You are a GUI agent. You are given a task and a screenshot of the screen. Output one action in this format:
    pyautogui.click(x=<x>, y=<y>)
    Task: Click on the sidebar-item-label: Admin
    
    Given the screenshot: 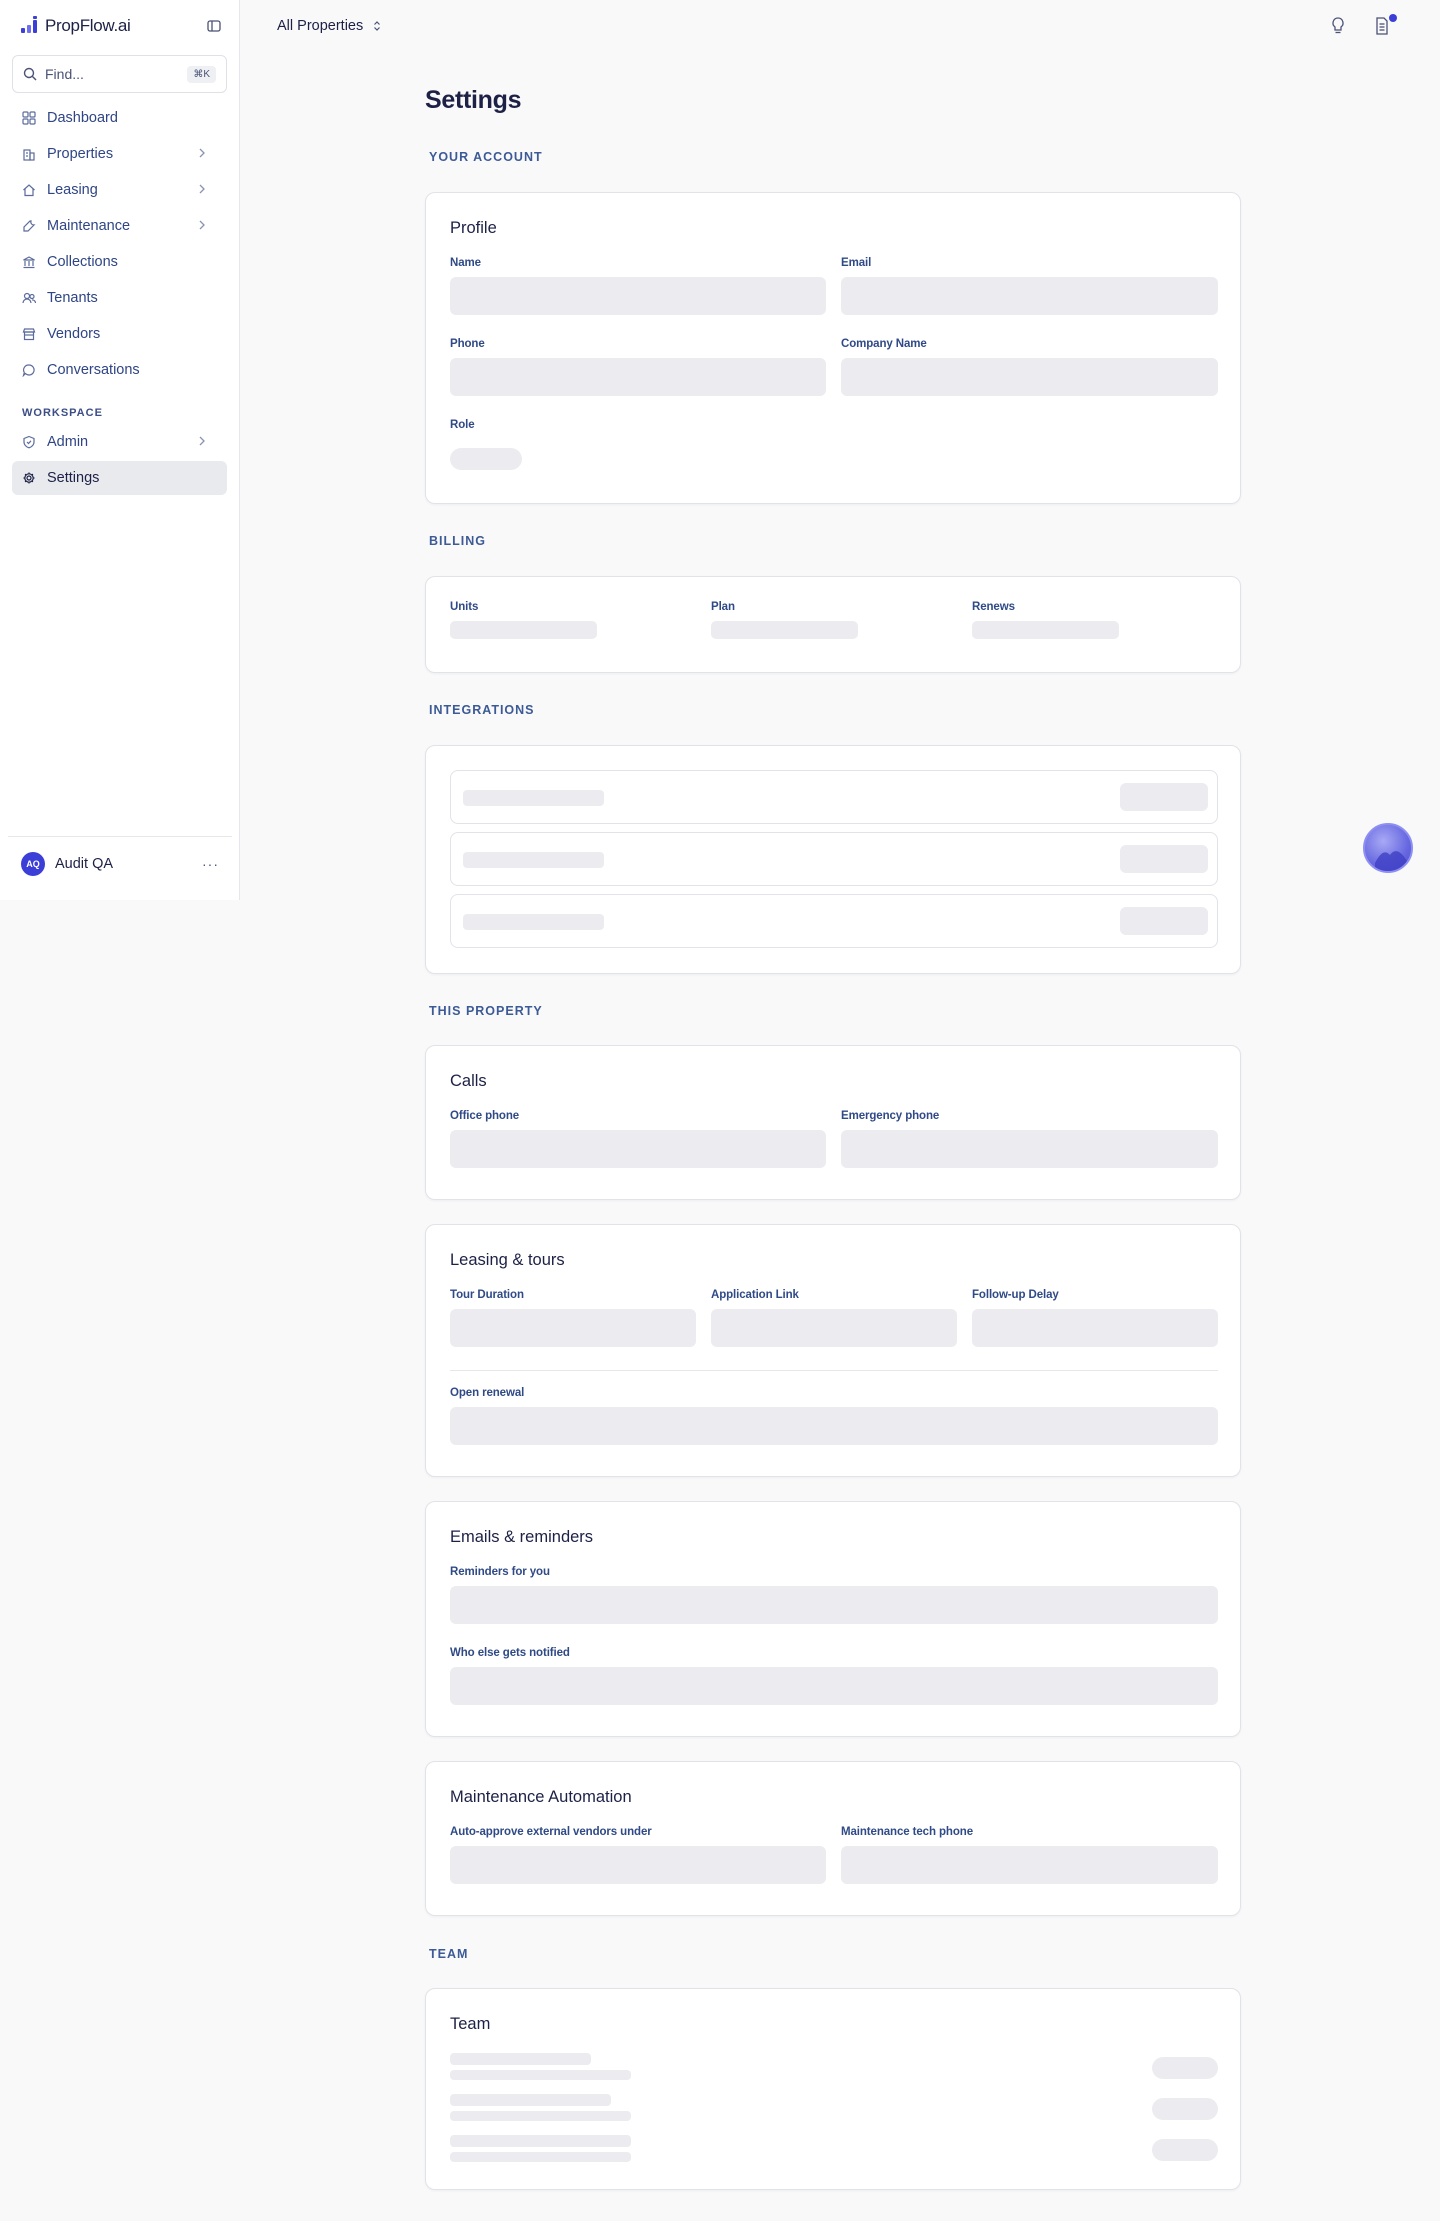 What is the action you would take?
    pyautogui.click(x=68, y=442)
    